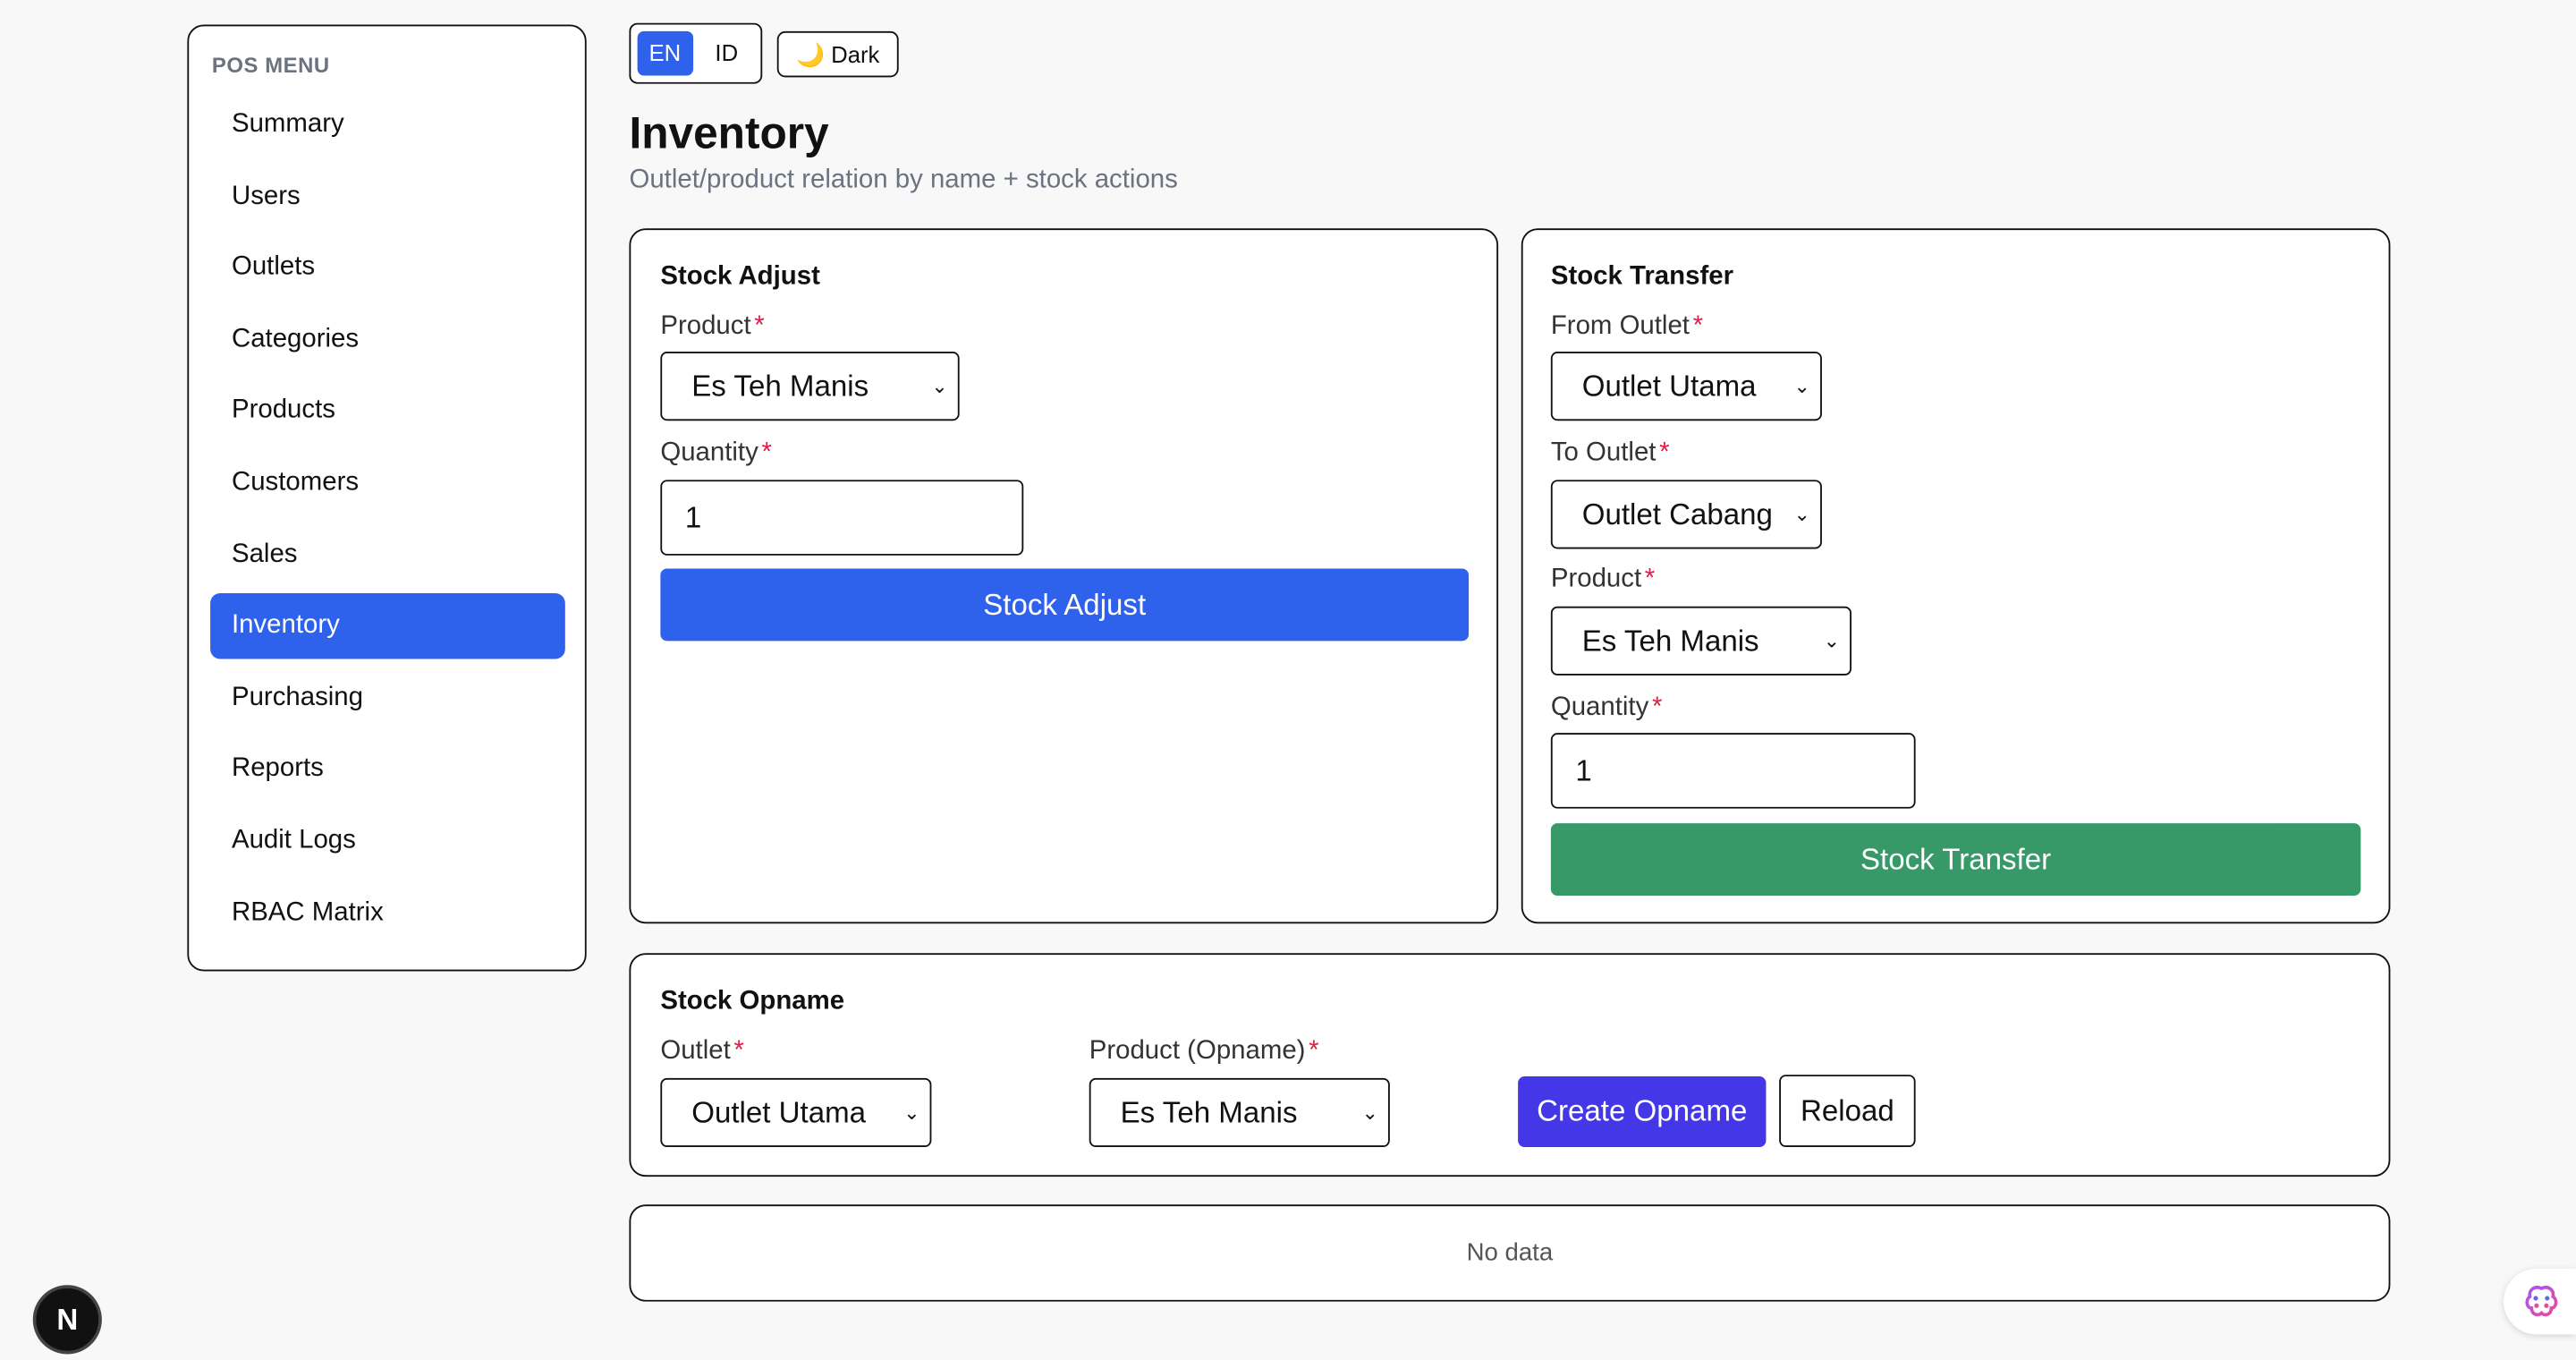 The height and width of the screenshot is (1360, 2576). What do you see at coordinates (695, 1051) in the screenshot?
I see `opname-outlet-label-text: Outlet` at bounding box center [695, 1051].